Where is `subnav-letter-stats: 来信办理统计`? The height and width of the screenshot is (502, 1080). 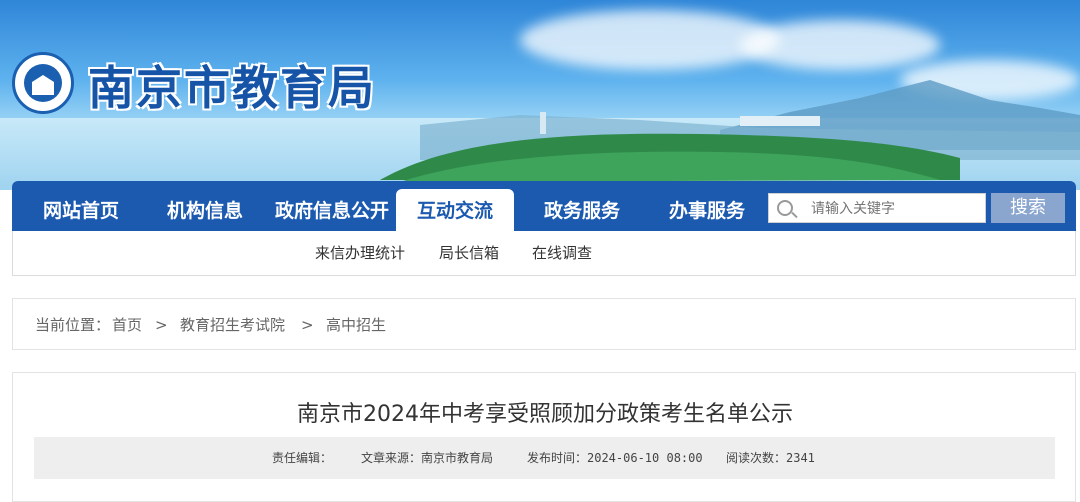
subnav-letter-stats: 来信办理统计 is located at coordinates (360, 253).